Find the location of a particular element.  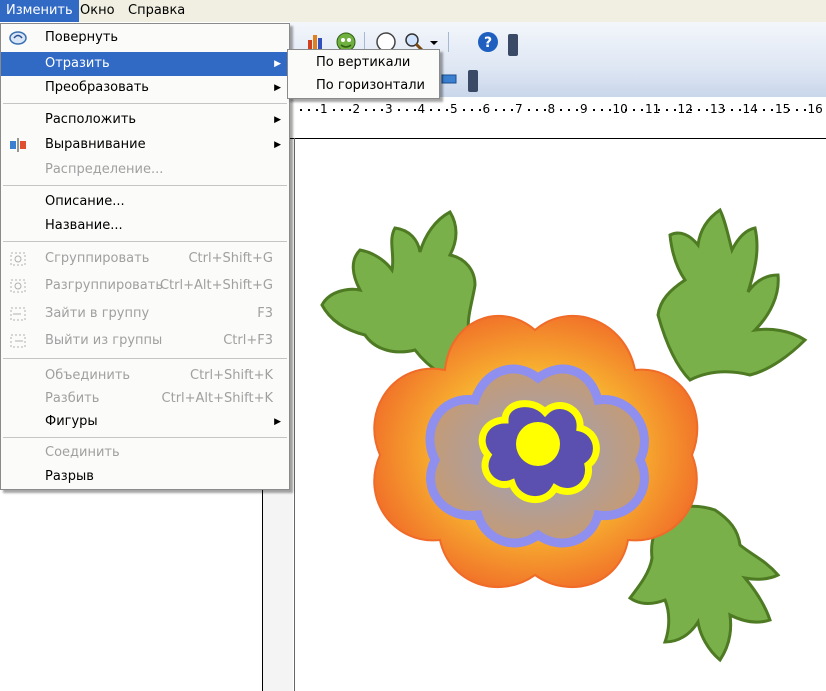

ruler-label: 9 is located at coordinates (584, 109).